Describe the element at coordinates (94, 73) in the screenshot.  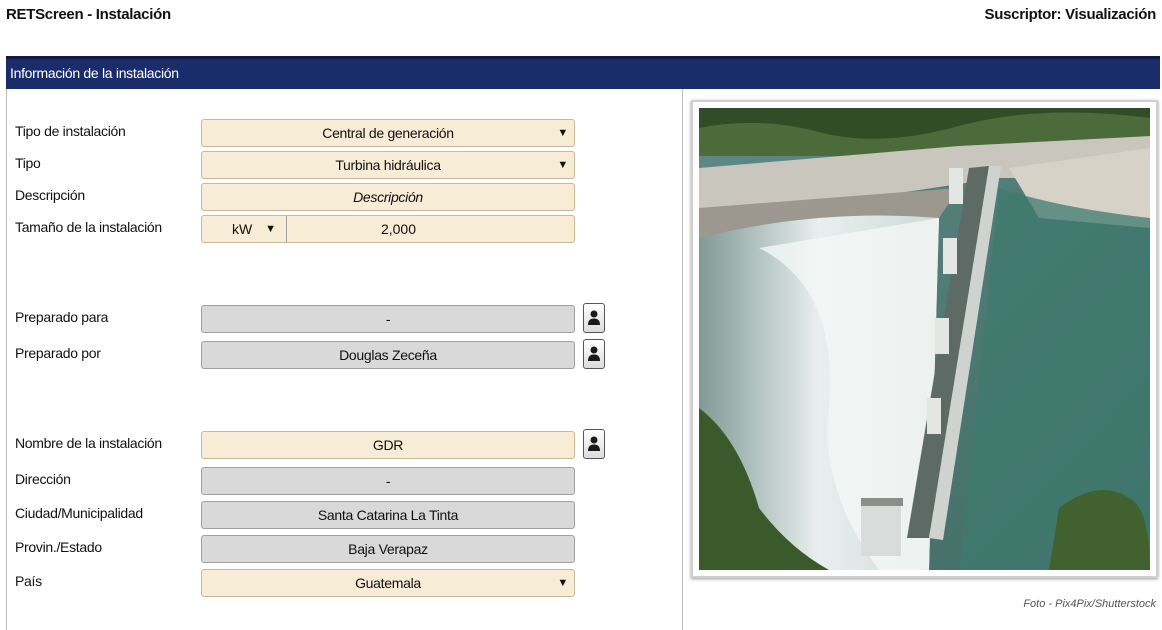
I see `section-title: Información de la instalación` at that location.